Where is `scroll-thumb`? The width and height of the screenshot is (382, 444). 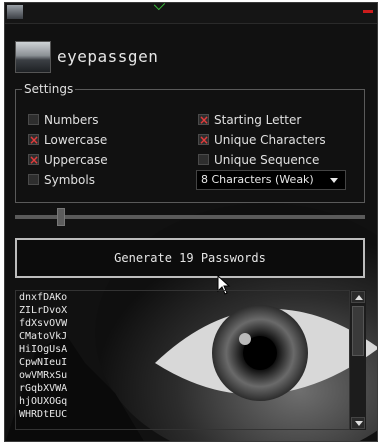 scroll-thumb is located at coordinates (358, 331).